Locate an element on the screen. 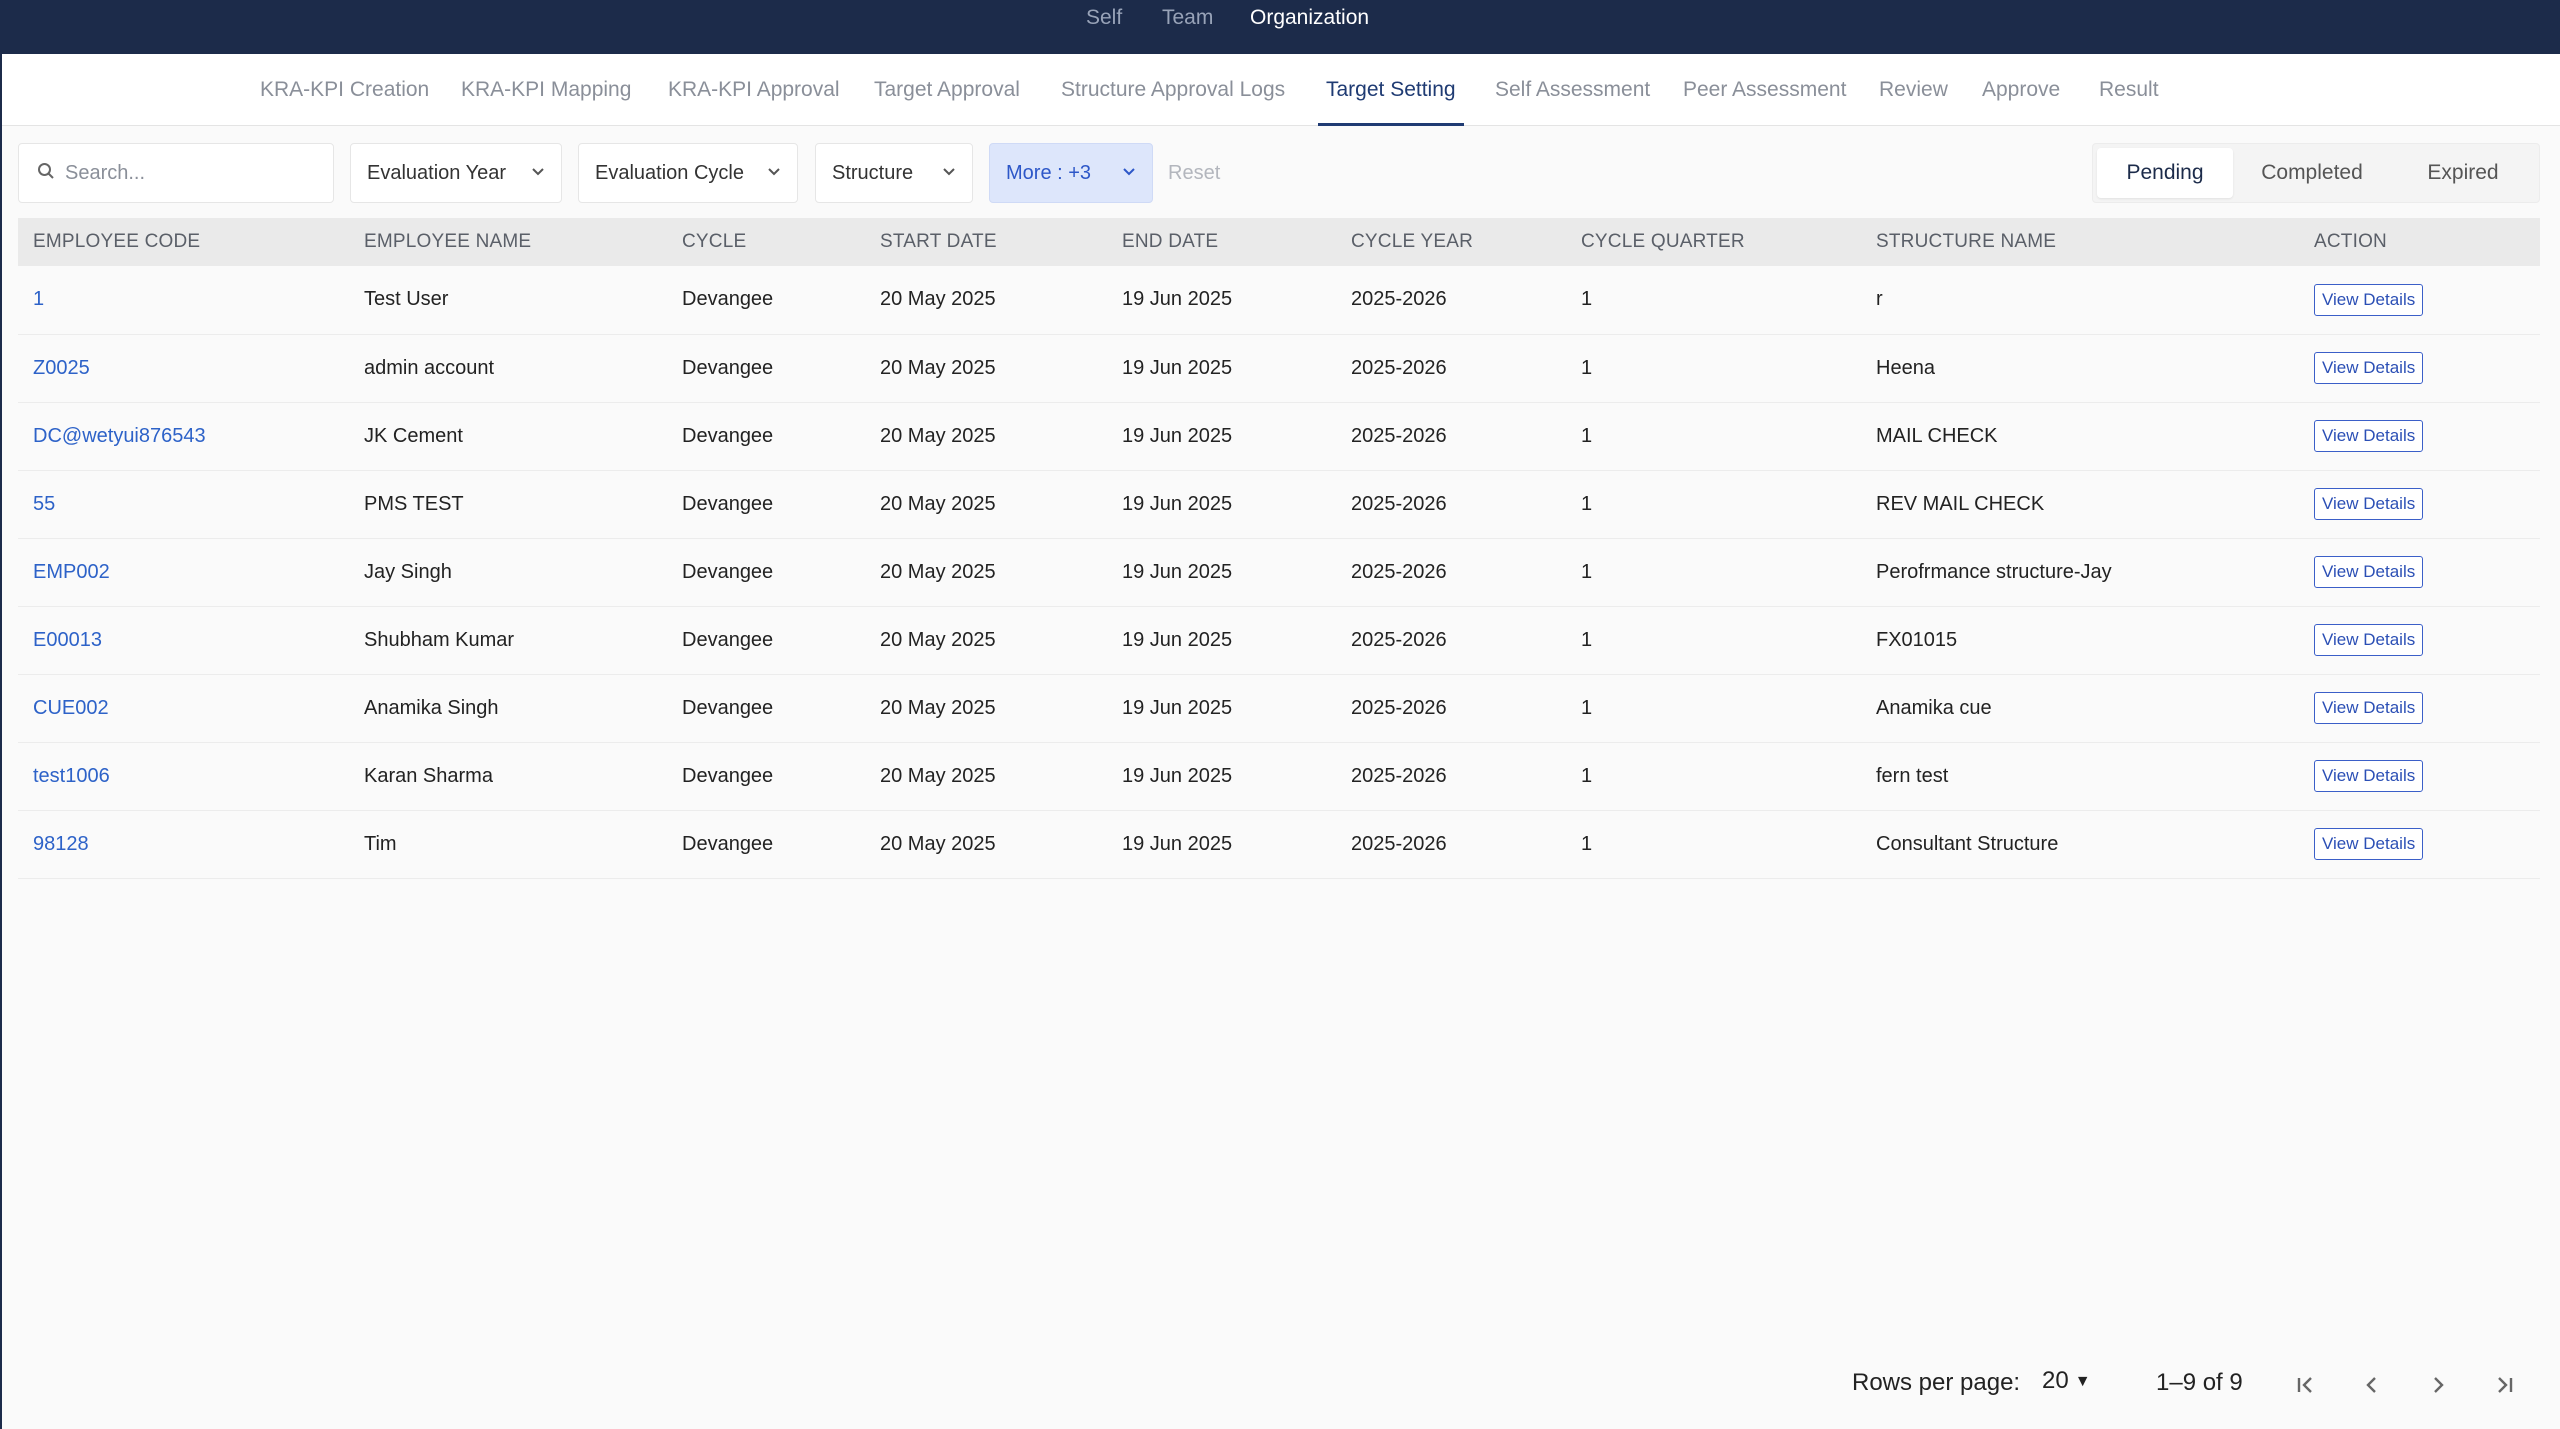 The height and width of the screenshot is (1429, 2560). employee-code-link: Z0025 is located at coordinates (183, 368).